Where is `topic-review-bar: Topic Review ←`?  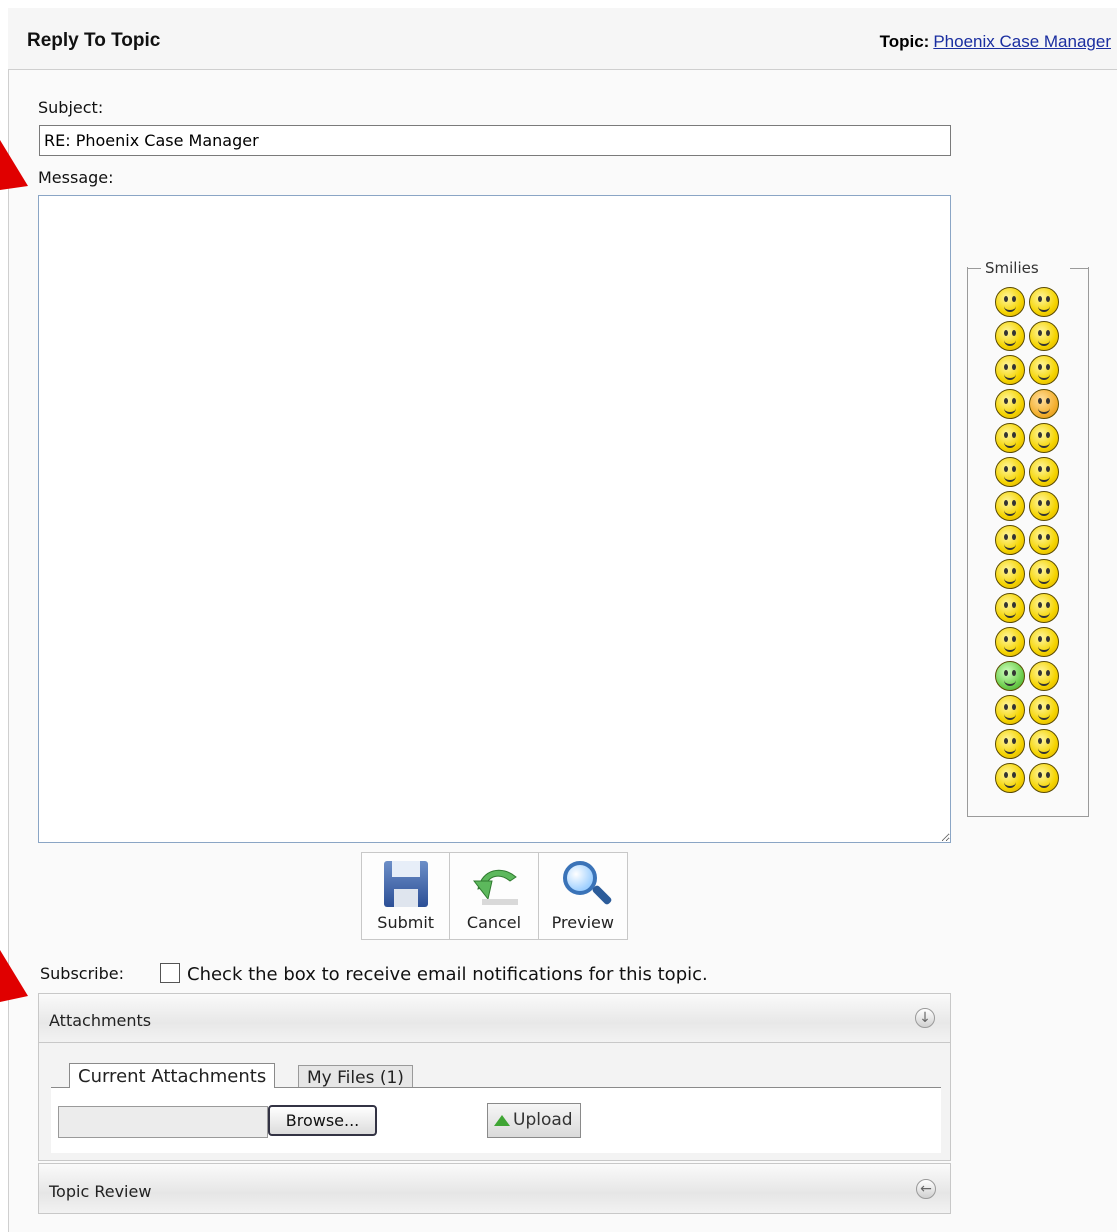
topic-review-bar: Topic Review ← is located at coordinates (494, 1188).